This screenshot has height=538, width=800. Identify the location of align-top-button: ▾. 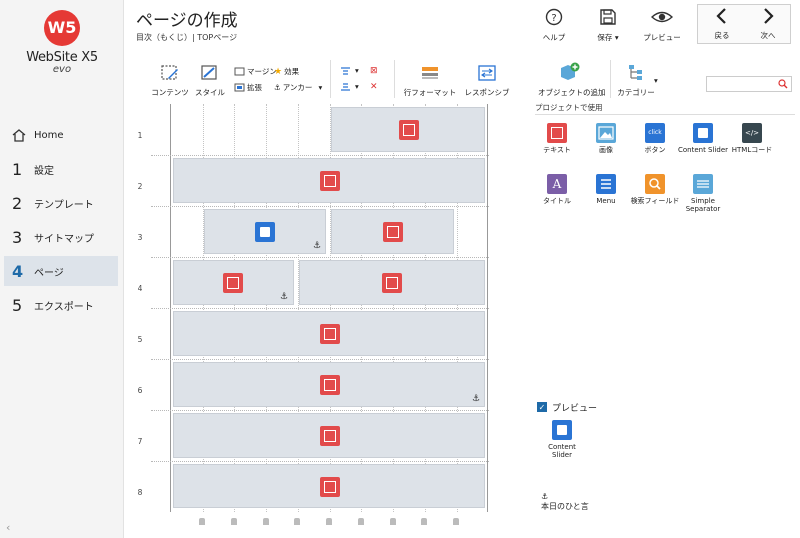
(349, 70).